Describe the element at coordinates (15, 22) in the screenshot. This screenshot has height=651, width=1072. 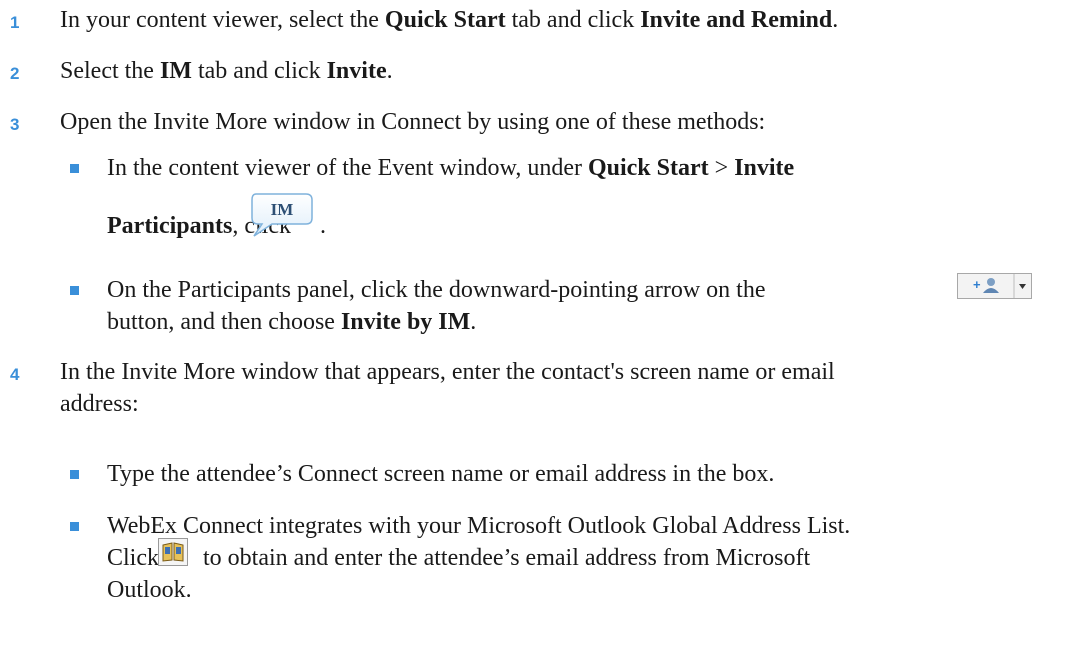
I see `step-number: 1` at that location.